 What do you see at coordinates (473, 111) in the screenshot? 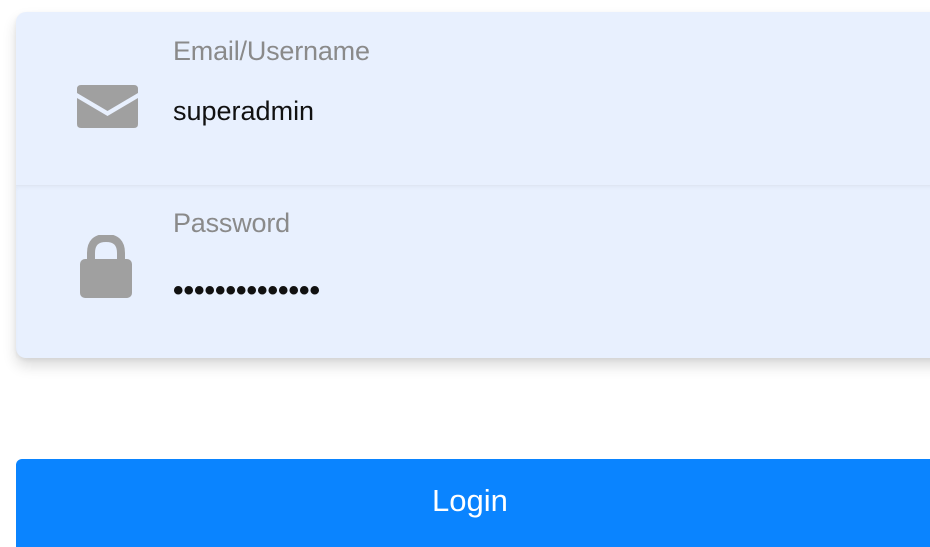
I see `email-input` at bounding box center [473, 111].